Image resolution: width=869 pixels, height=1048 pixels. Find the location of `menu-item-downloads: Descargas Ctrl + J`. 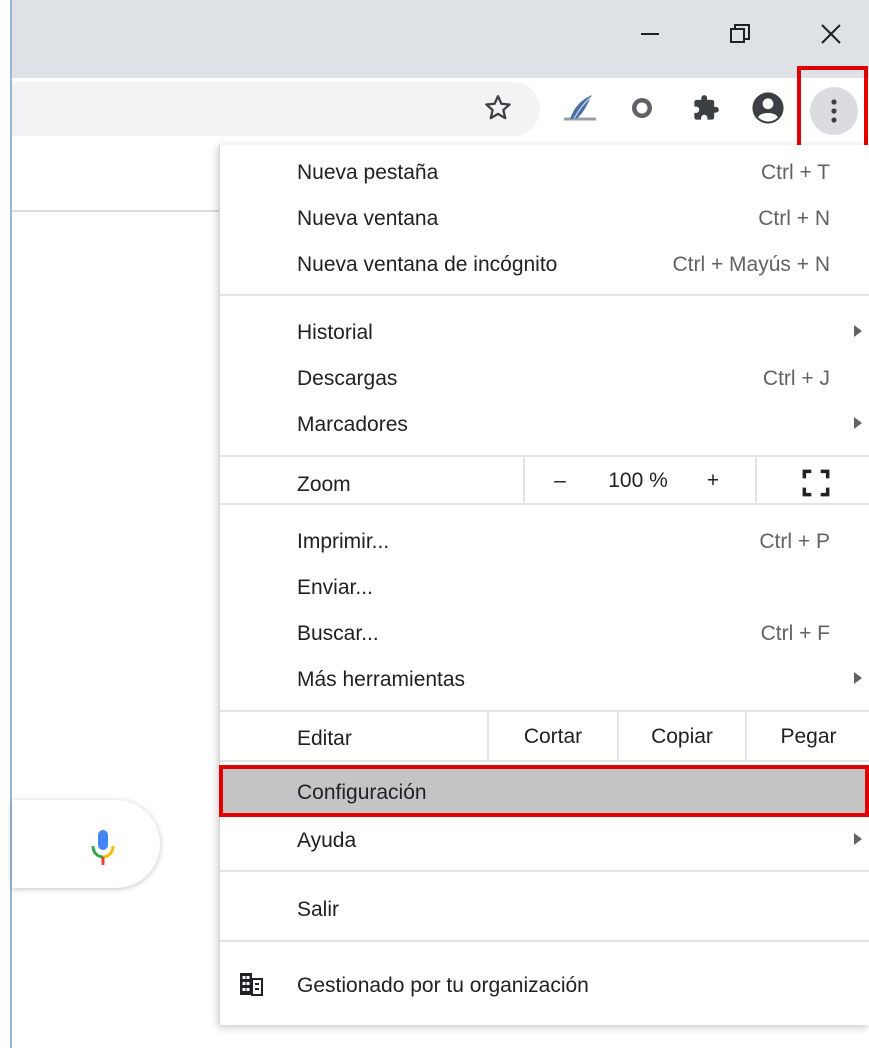

menu-item-downloads: Descargas Ctrl + J is located at coordinates (544, 378).